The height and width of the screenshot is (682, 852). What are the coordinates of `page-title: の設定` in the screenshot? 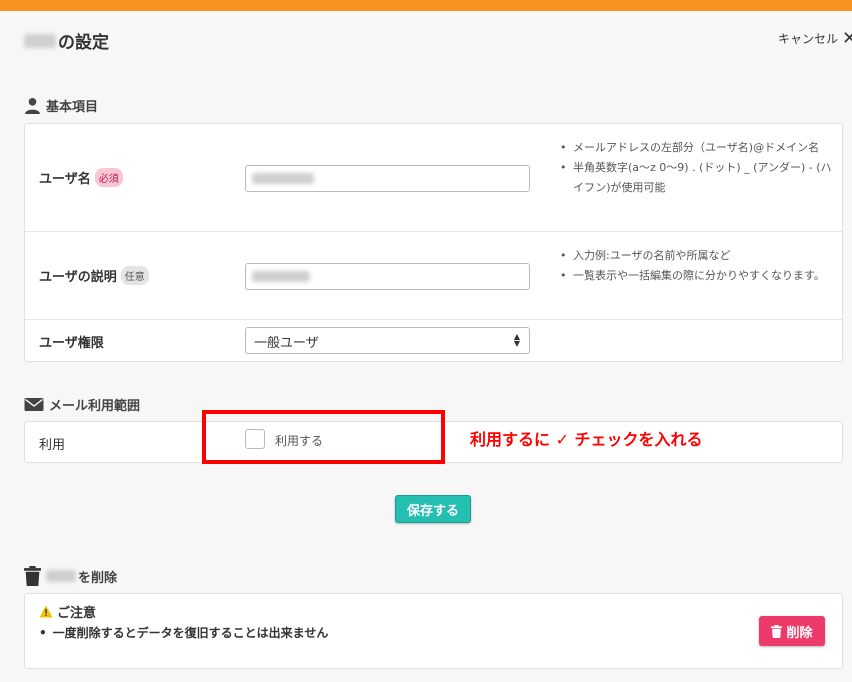 It's located at (66, 40).